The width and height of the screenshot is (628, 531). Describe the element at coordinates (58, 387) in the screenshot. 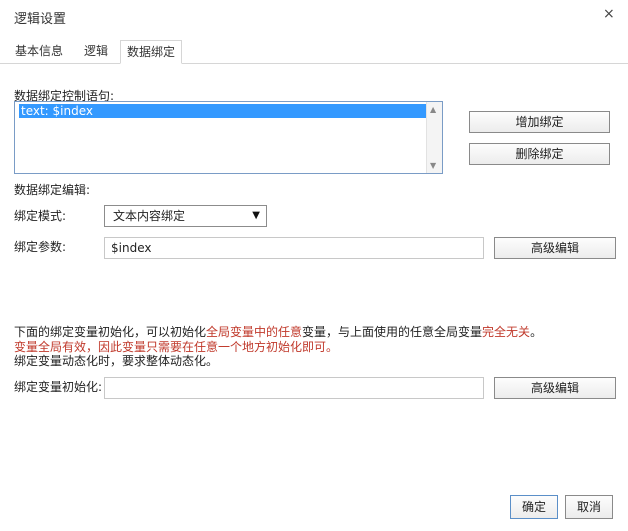

I see `init-variable-label: 绑定变量初始化:` at that location.